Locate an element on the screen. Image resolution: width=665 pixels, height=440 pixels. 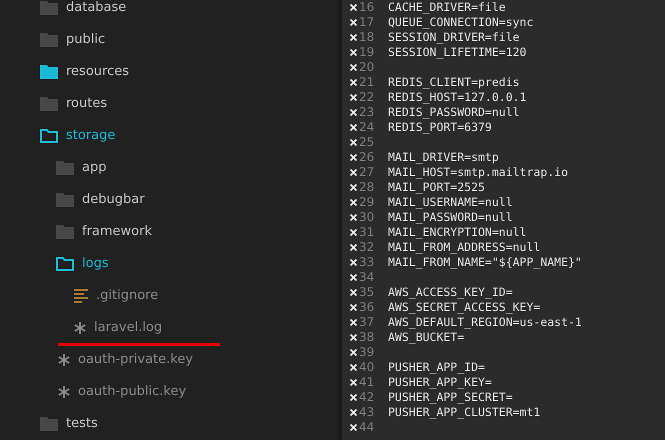
folder-name: resources is located at coordinates (98, 72).